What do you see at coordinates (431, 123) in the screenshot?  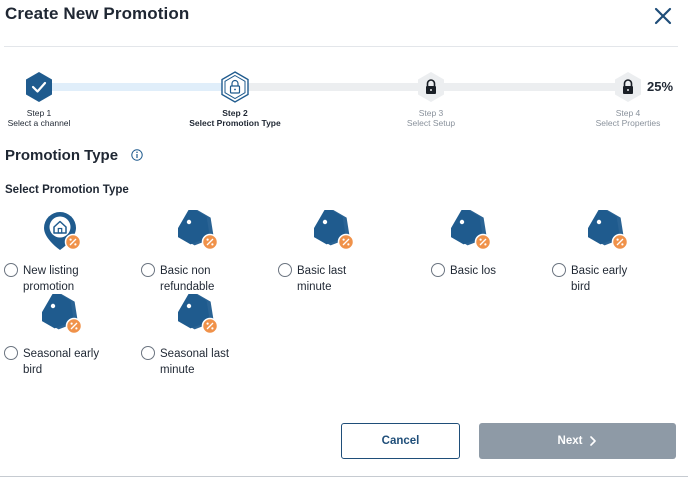 I see `step3-title: Select Setup` at bounding box center [431, 123].